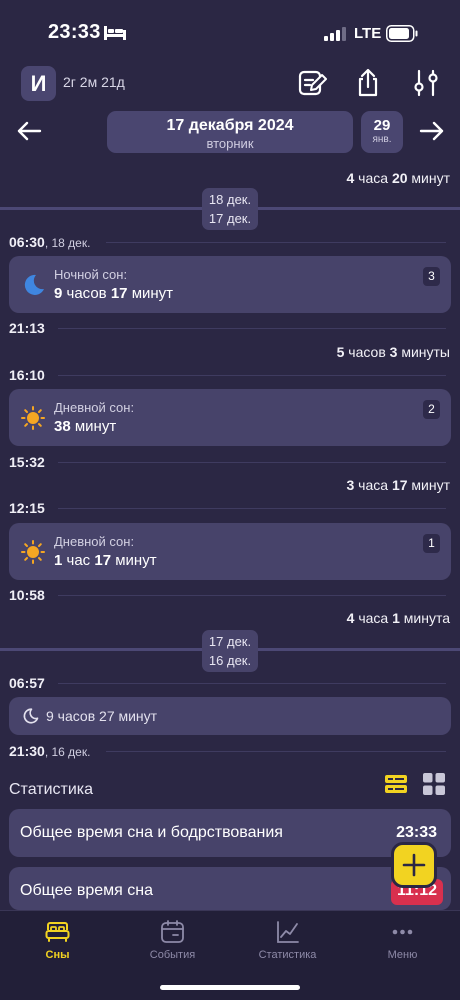  Describe the element at coordinates (431, 276) in the screenshot. I see `sleep-number-badge: 3` at that location.